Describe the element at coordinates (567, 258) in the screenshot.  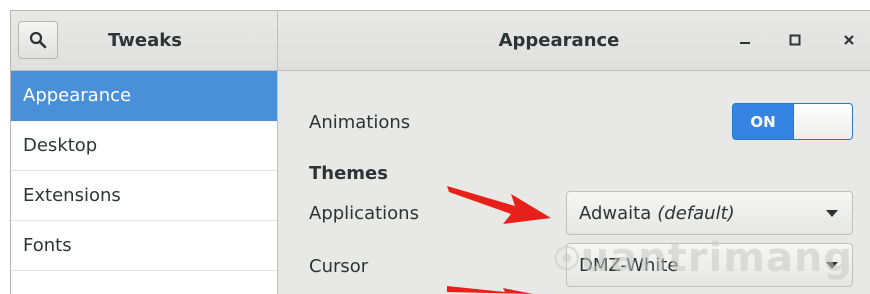
I see `watermark-logo-icon` at that location.